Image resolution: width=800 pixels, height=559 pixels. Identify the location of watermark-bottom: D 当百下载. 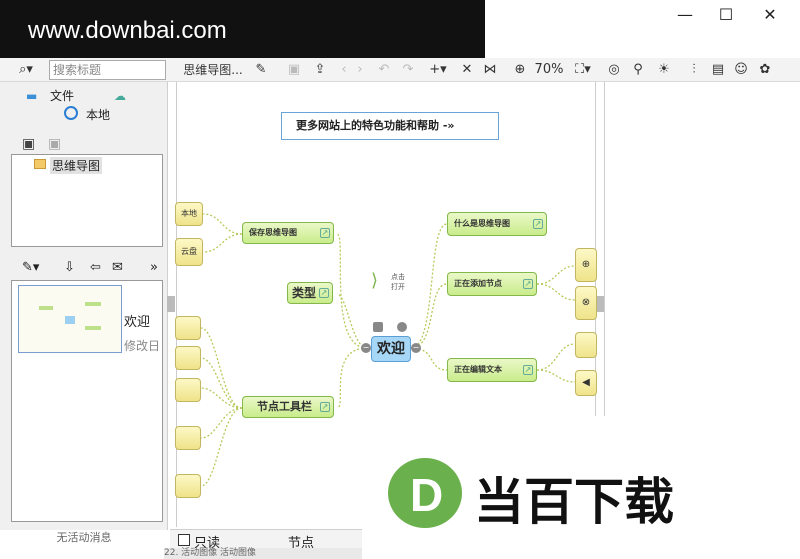
(581, 487).